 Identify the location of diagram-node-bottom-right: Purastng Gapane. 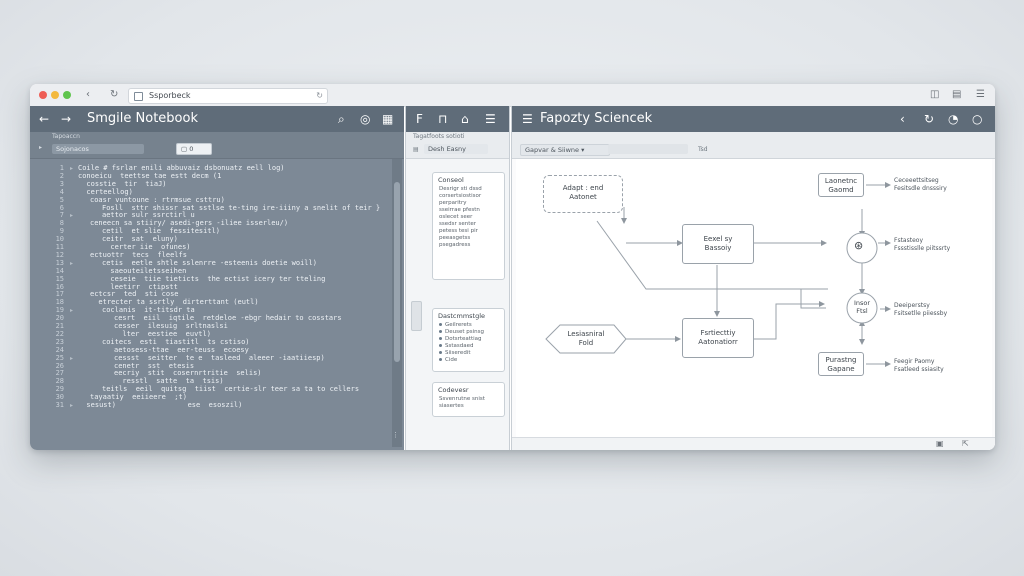
(841, 364).